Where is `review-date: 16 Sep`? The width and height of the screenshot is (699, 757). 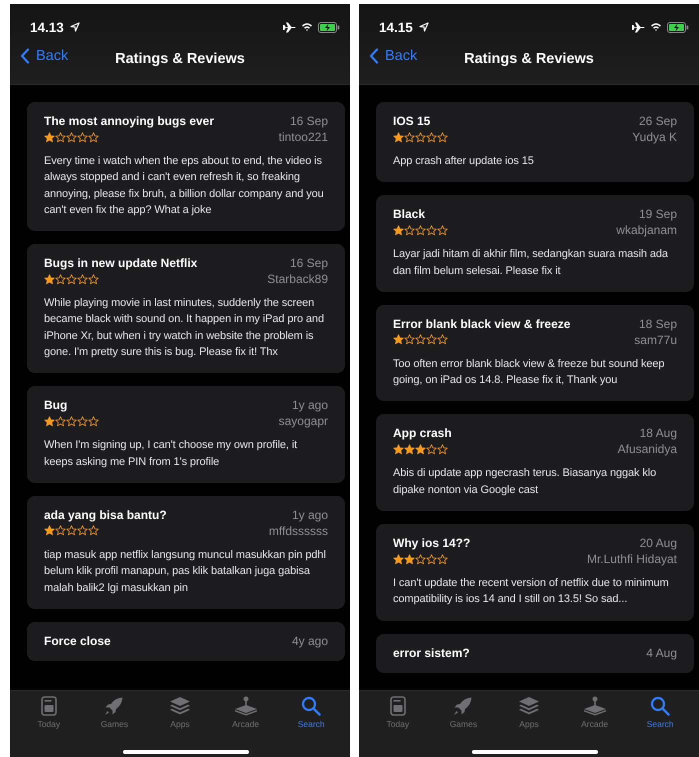 review-date: 16 Sep is located at coordinates (309, 121).